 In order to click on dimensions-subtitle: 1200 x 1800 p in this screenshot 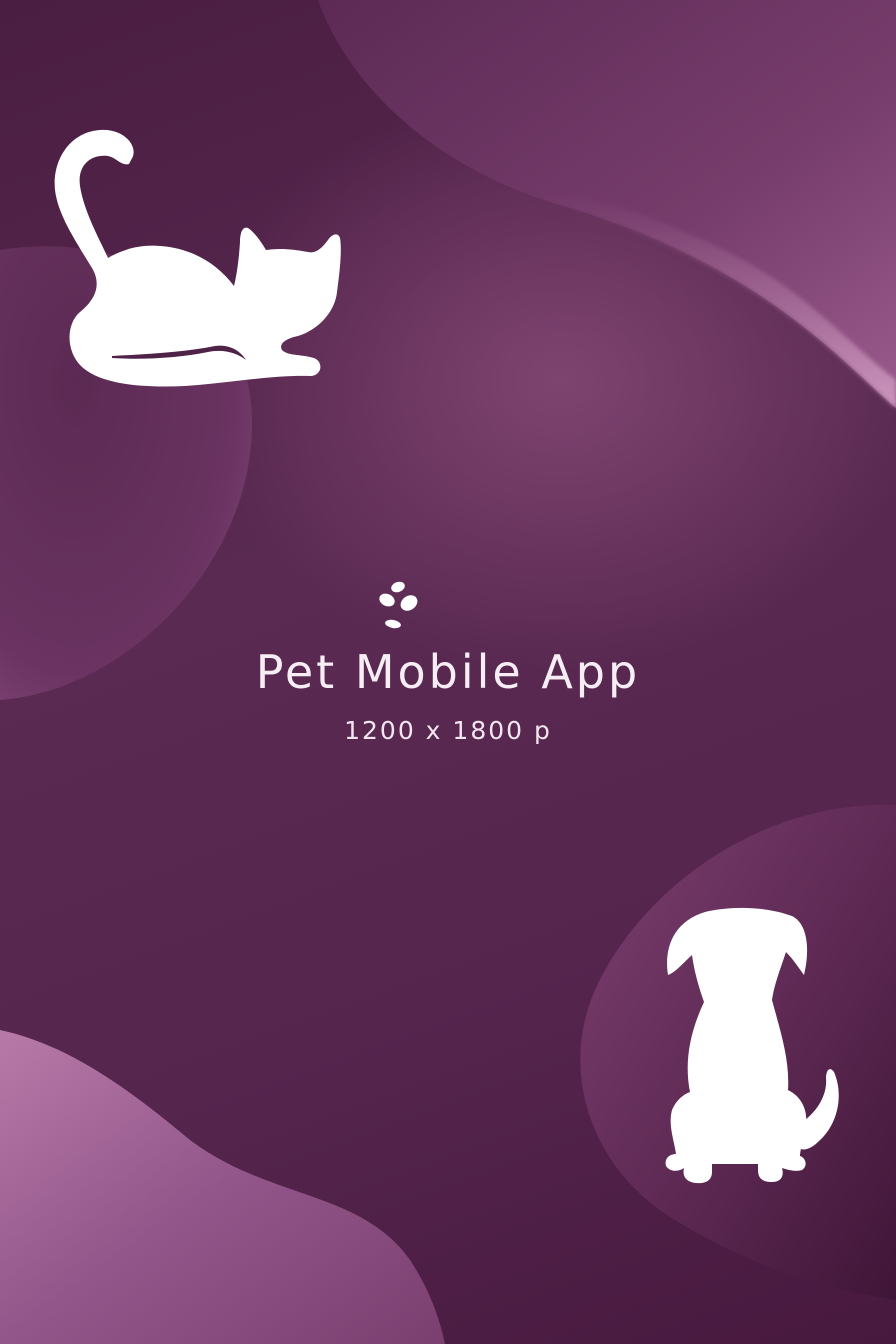, I will do `click(448, 730)`.